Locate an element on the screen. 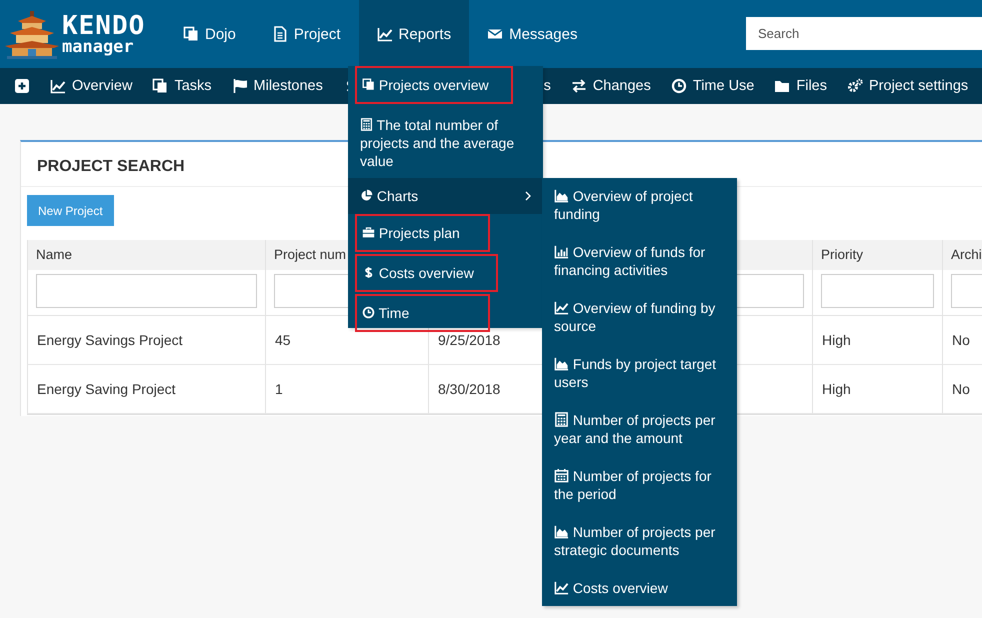 This screenshot has width=982, height=618. flag-icon is located at coordinates (240, 86).